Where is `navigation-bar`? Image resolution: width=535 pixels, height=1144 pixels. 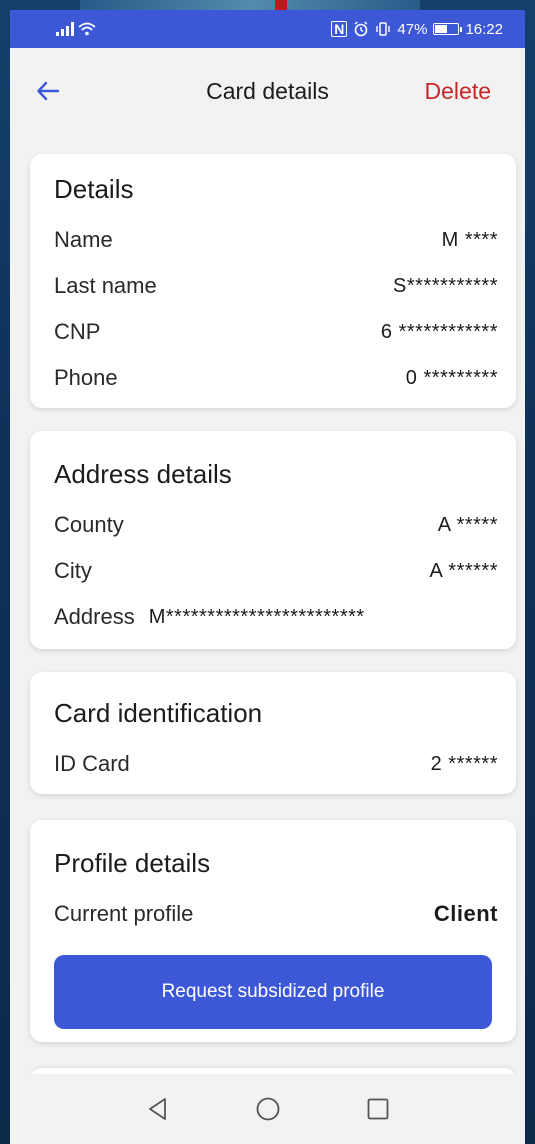 navigation-bar is located at coordinates (267, 1109).